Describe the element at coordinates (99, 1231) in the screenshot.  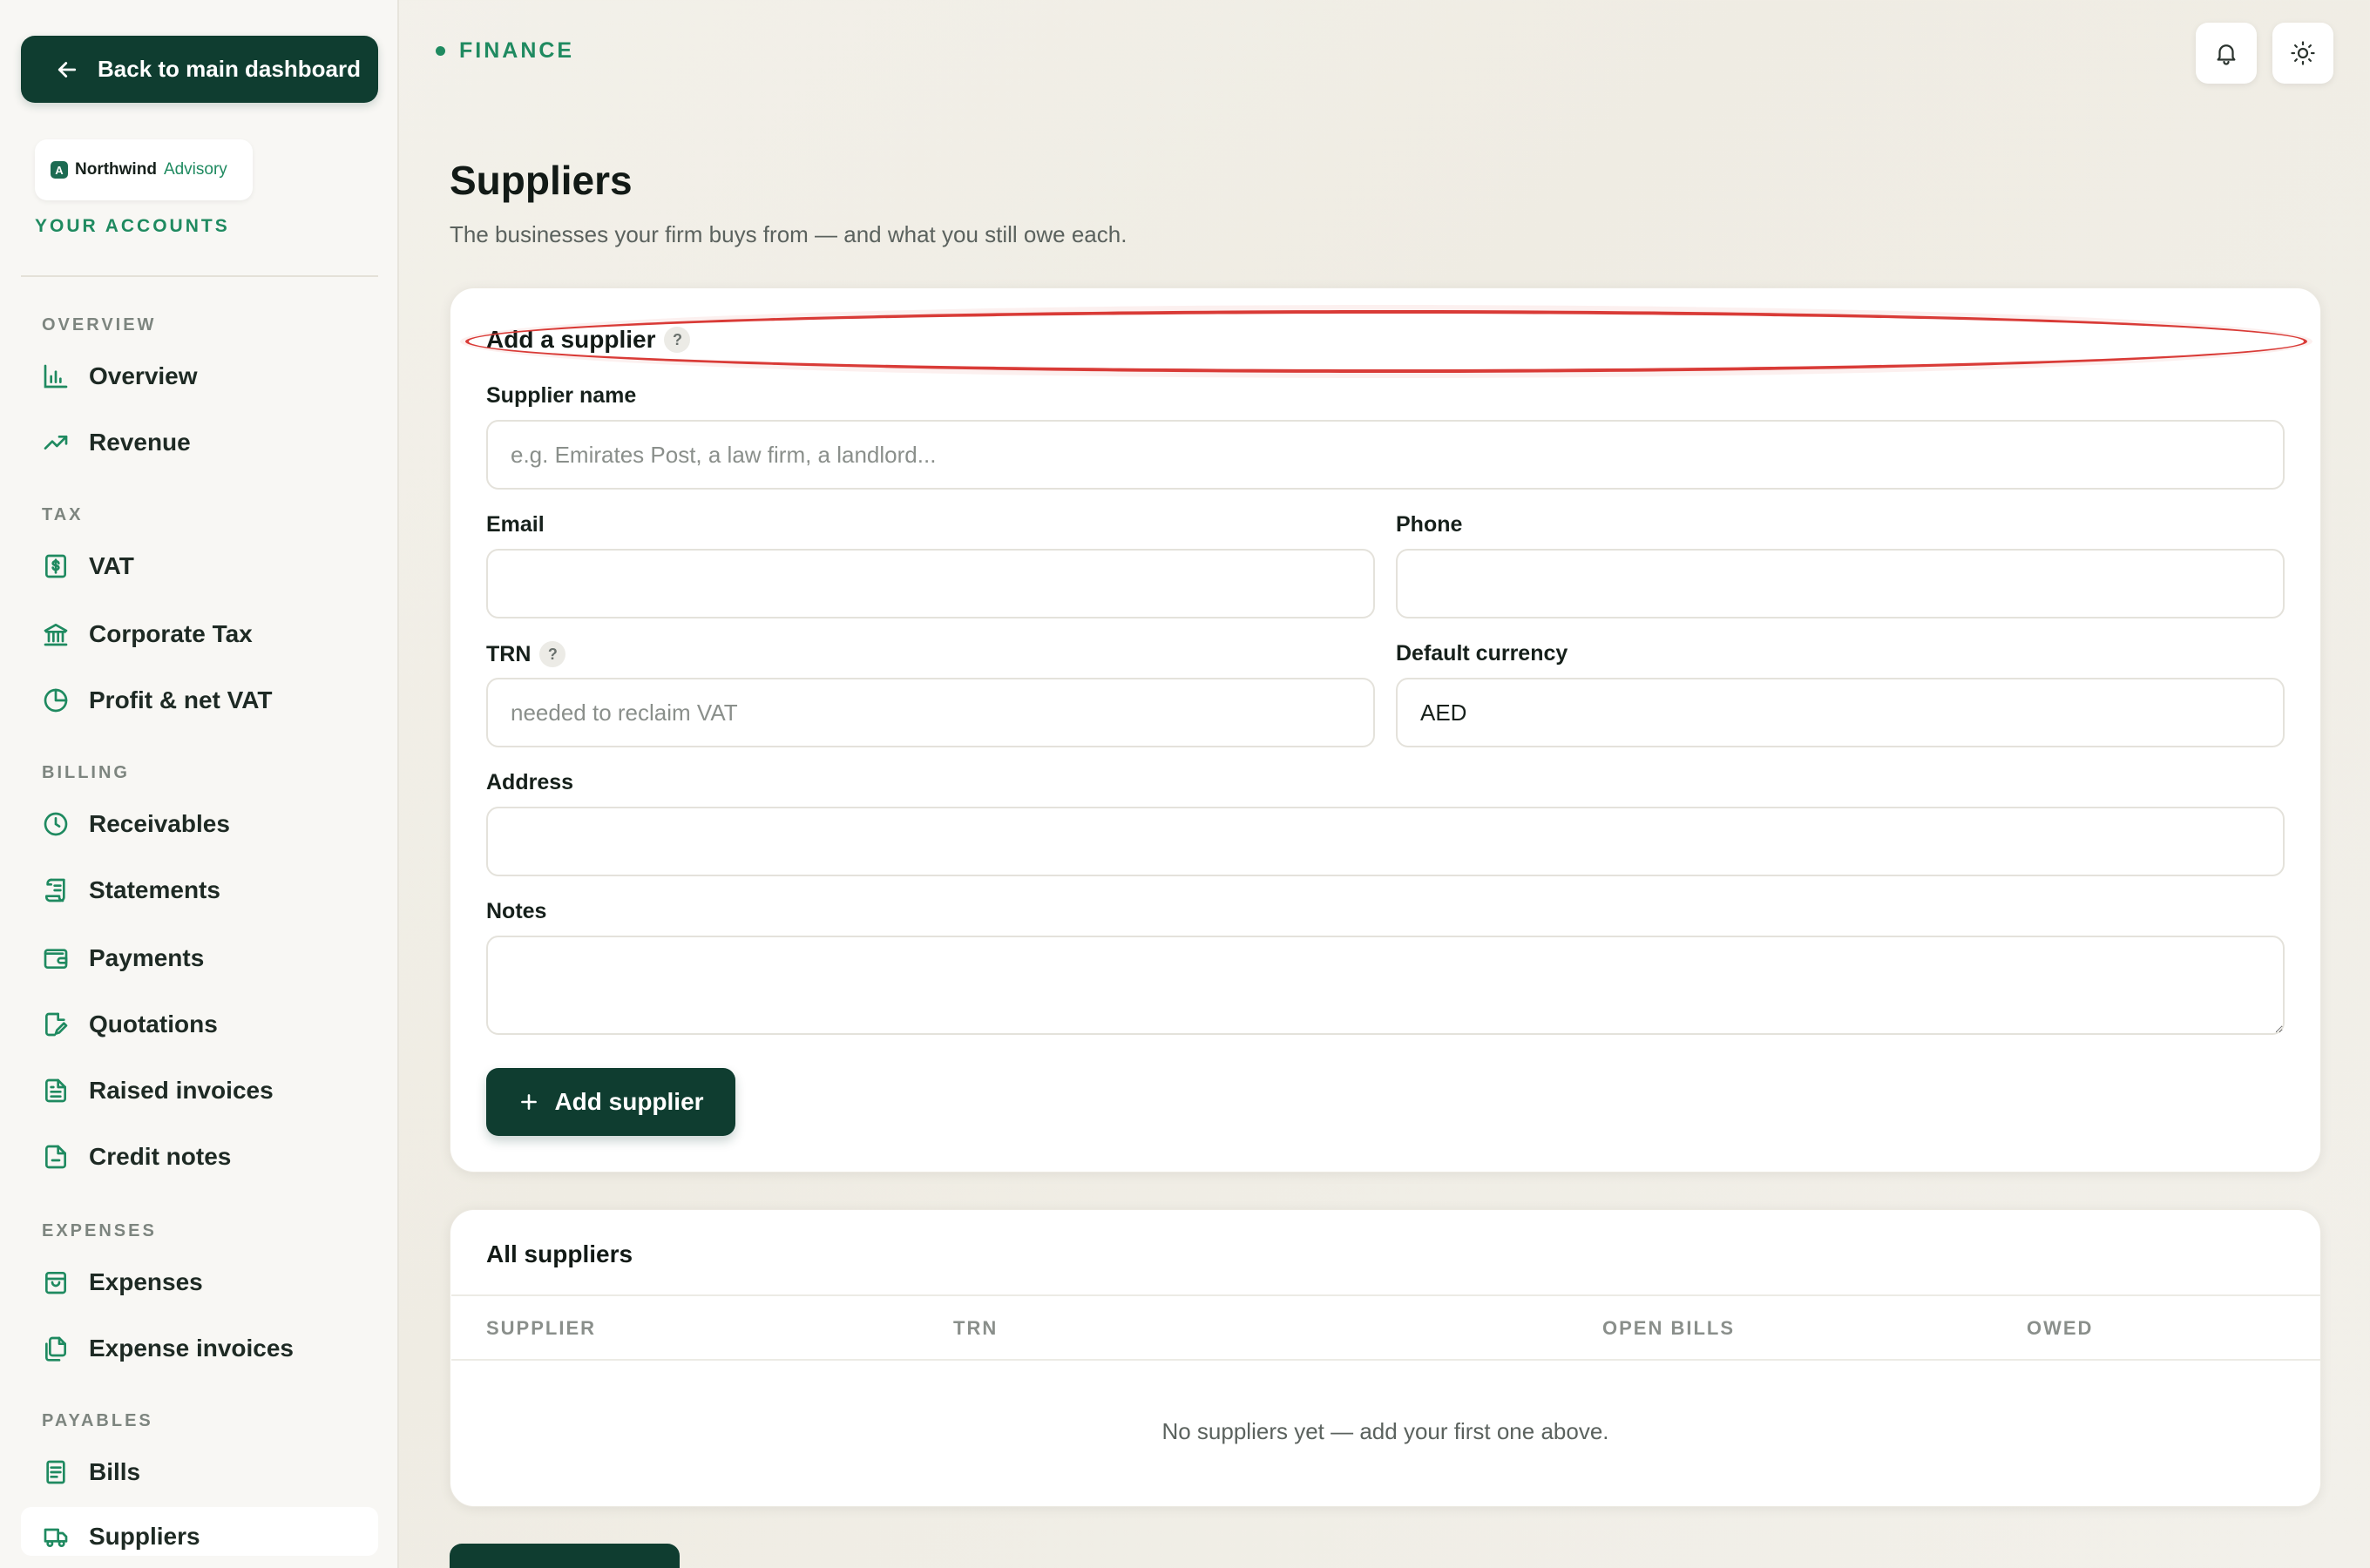
I see `nav-section-expenses: EXPENSES` at that location.